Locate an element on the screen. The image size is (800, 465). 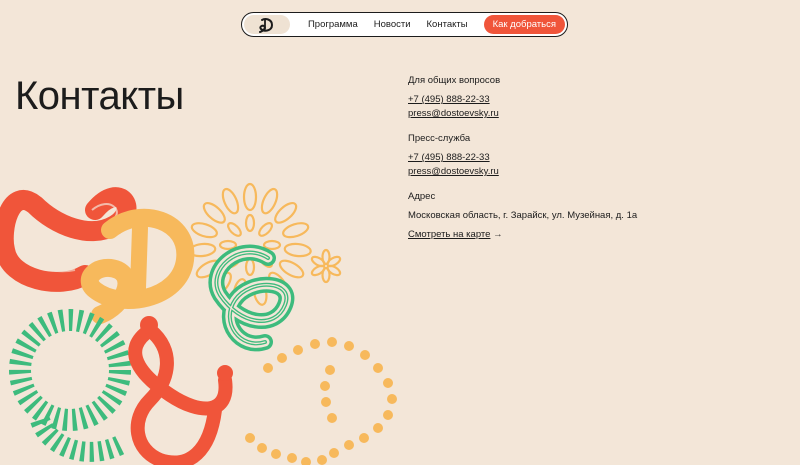
nav-item-program: Программа is located at coordinates (333, 24).